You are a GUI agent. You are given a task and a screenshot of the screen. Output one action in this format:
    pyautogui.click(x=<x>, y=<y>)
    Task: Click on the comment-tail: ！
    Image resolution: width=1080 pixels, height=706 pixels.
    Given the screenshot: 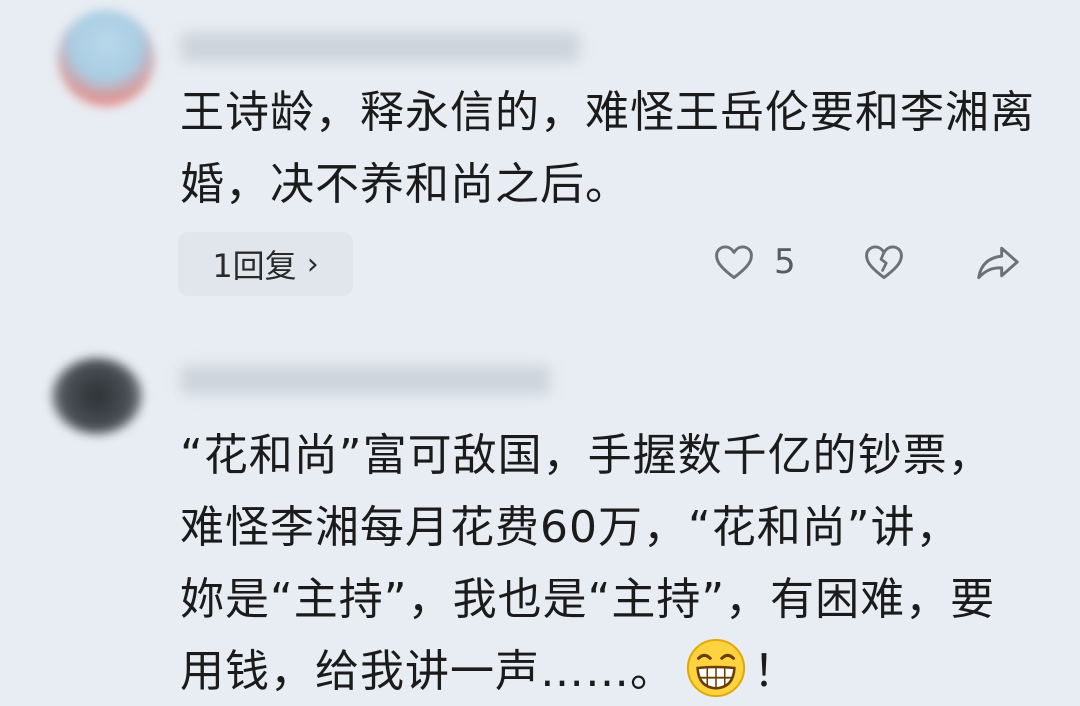 What is the action you would take?
    pyautogui.click(x=775, y=671)
    